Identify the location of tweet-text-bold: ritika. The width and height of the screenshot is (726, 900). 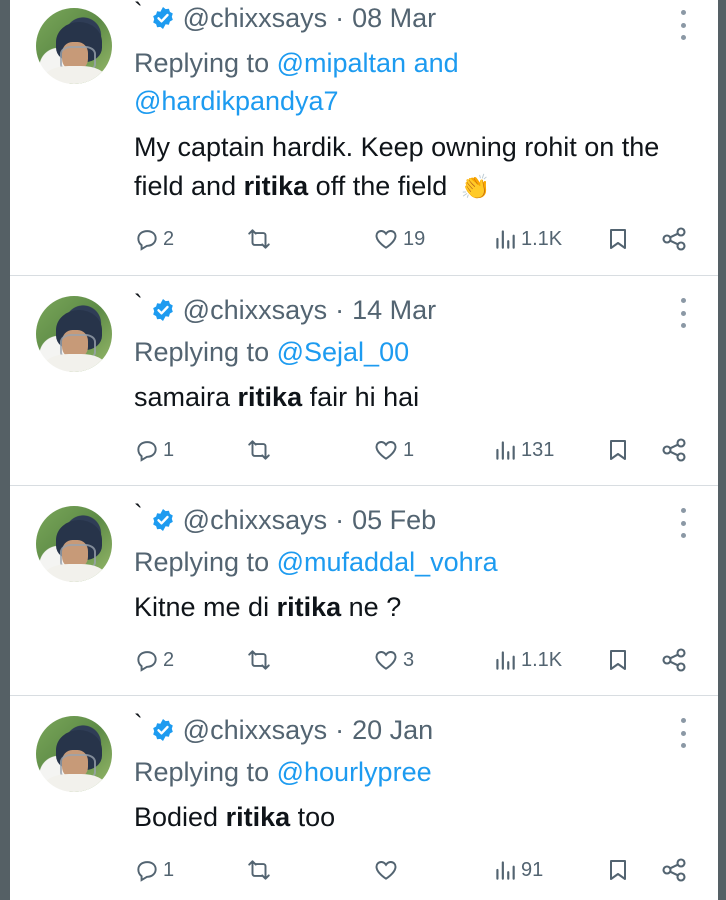
(309, 607).